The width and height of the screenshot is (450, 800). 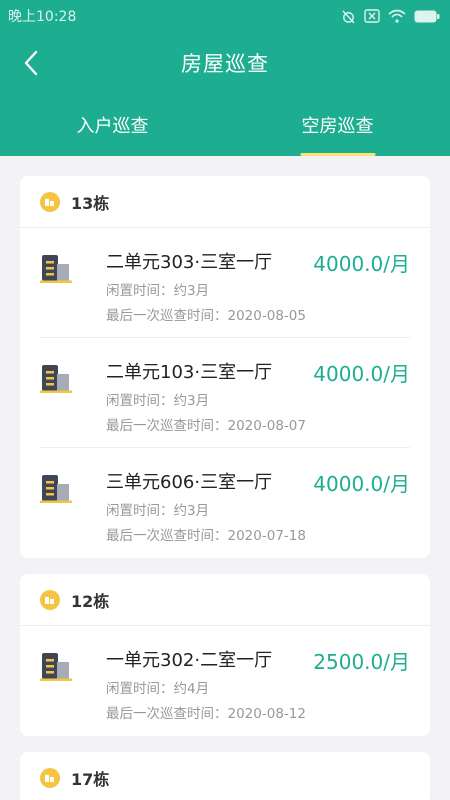 What do you see at coordinates (372, 16) in the screenshot?
I see `sim-off-icon` at bounding box center [372, 16].